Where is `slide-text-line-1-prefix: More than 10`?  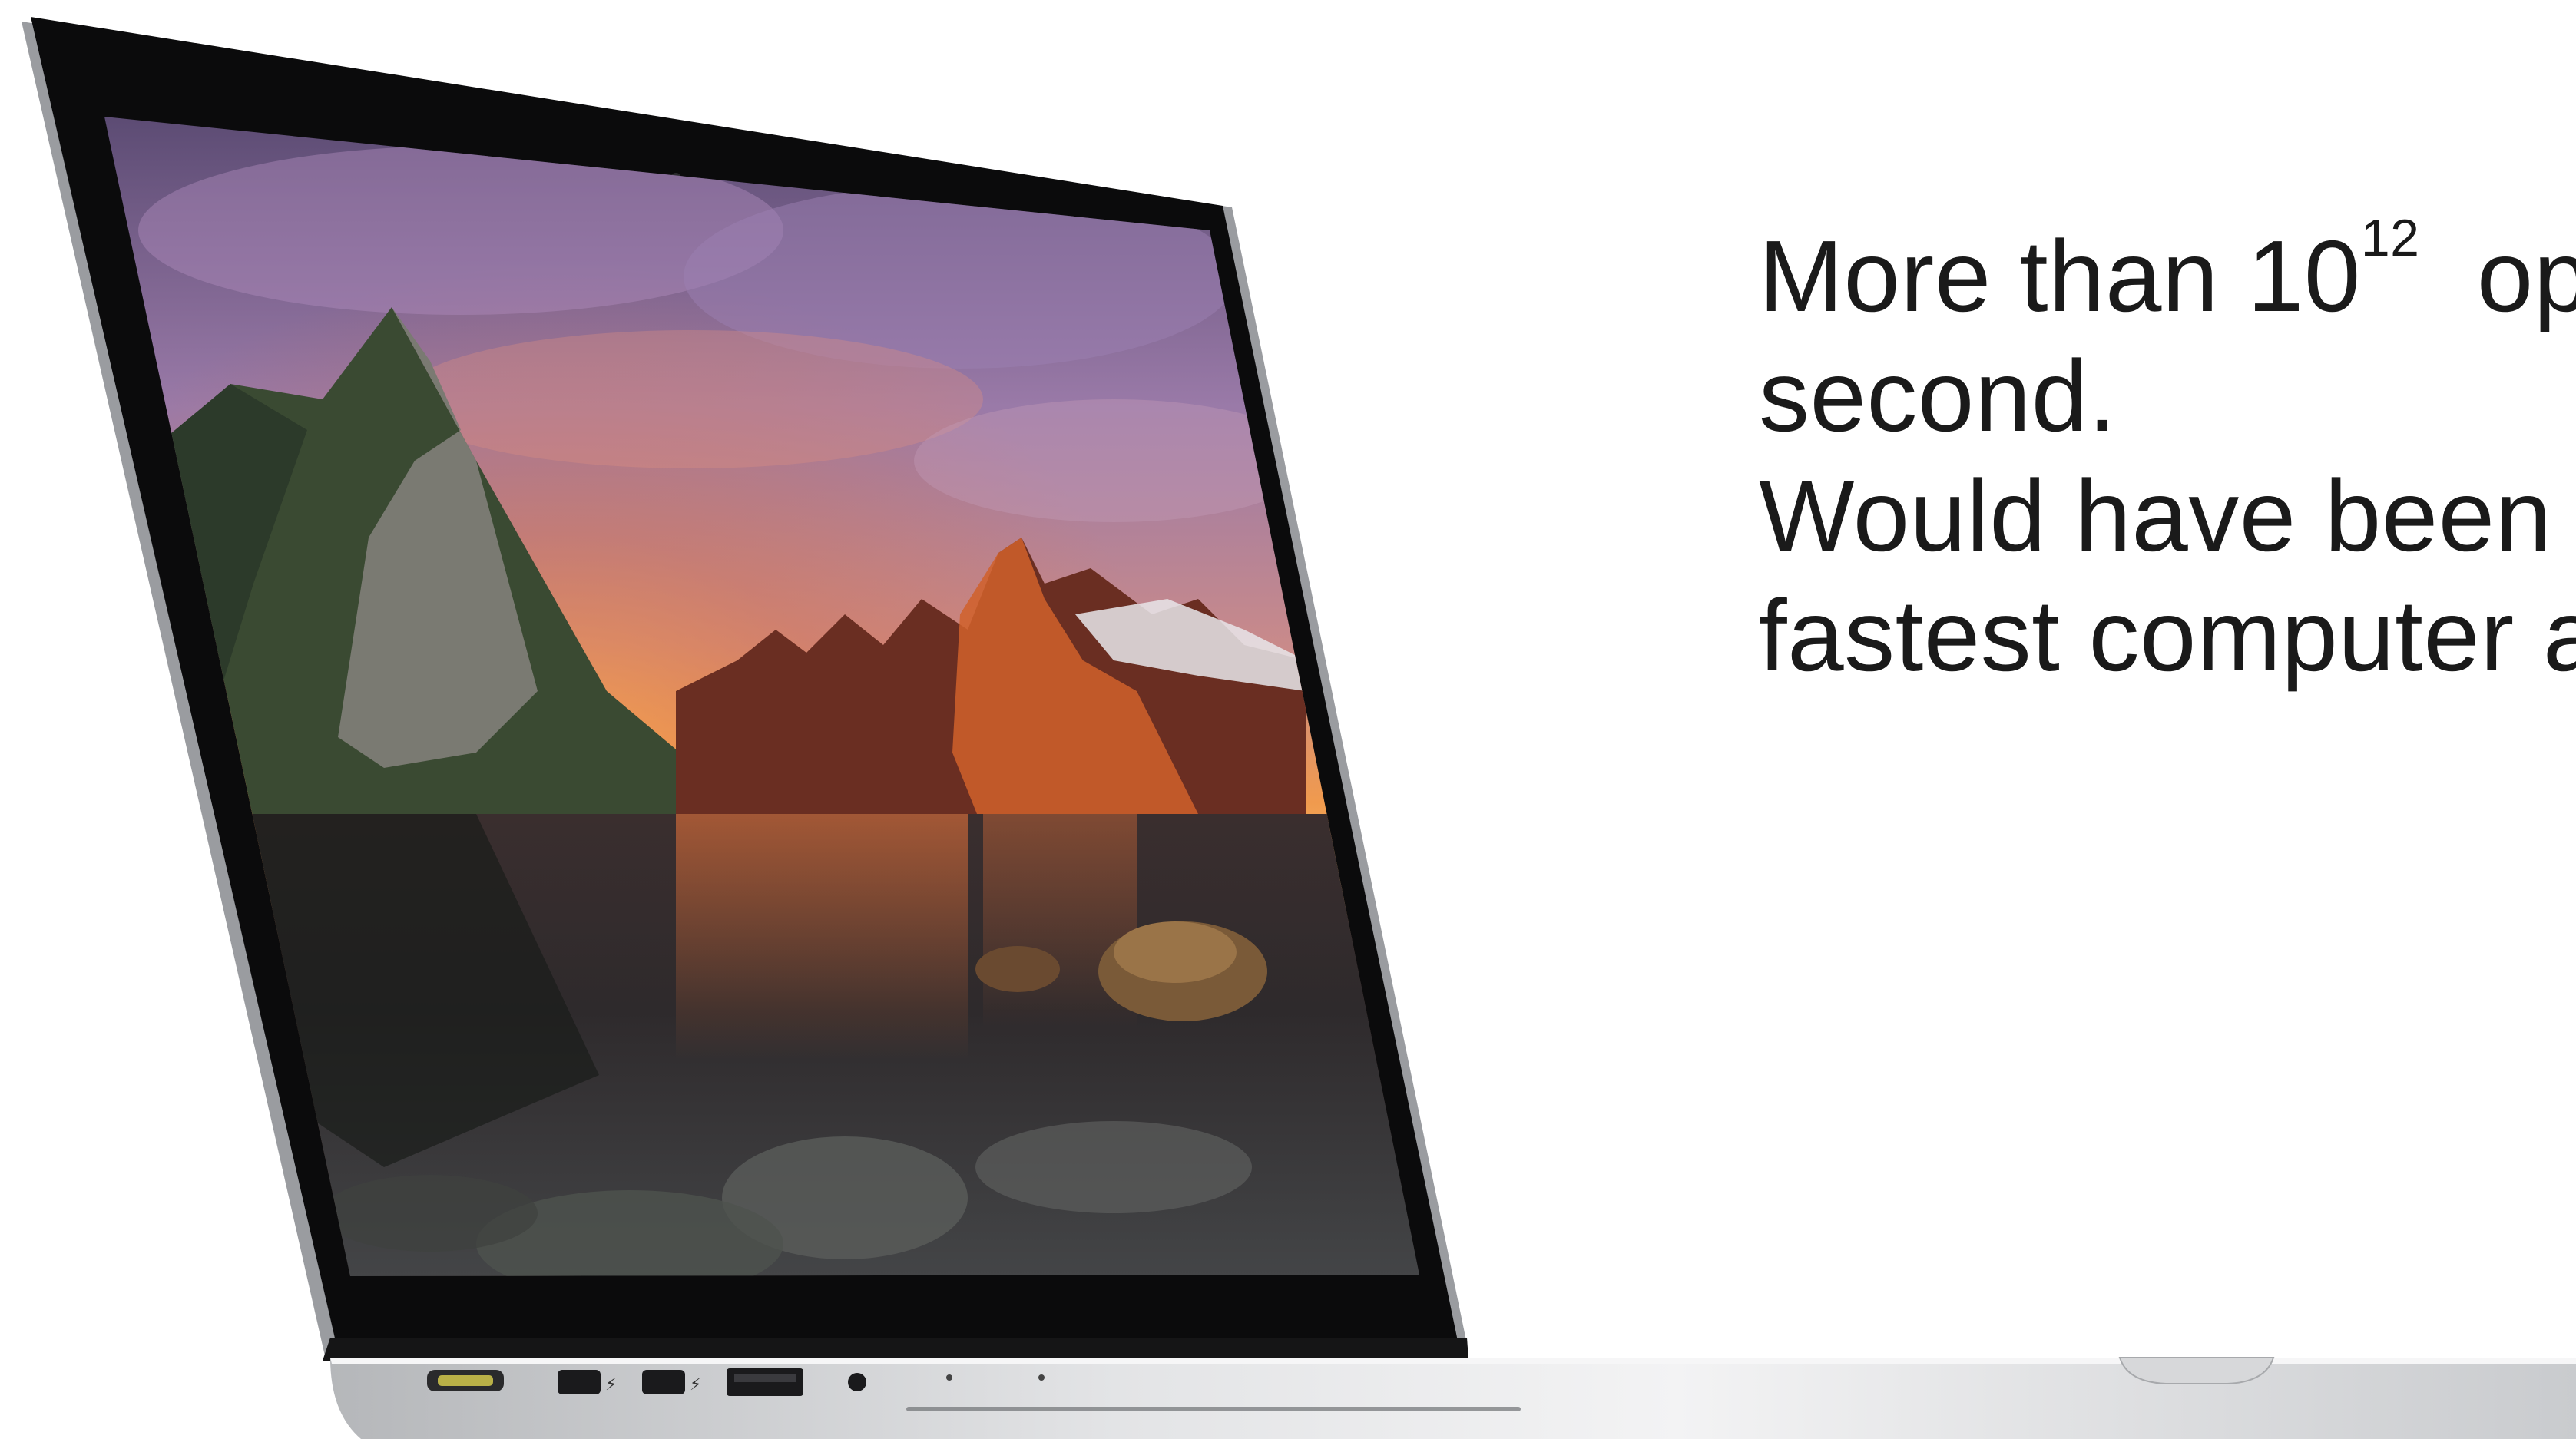 slide-text-line-1-prefix: More than 10 is located at coordinates (2060, 276).